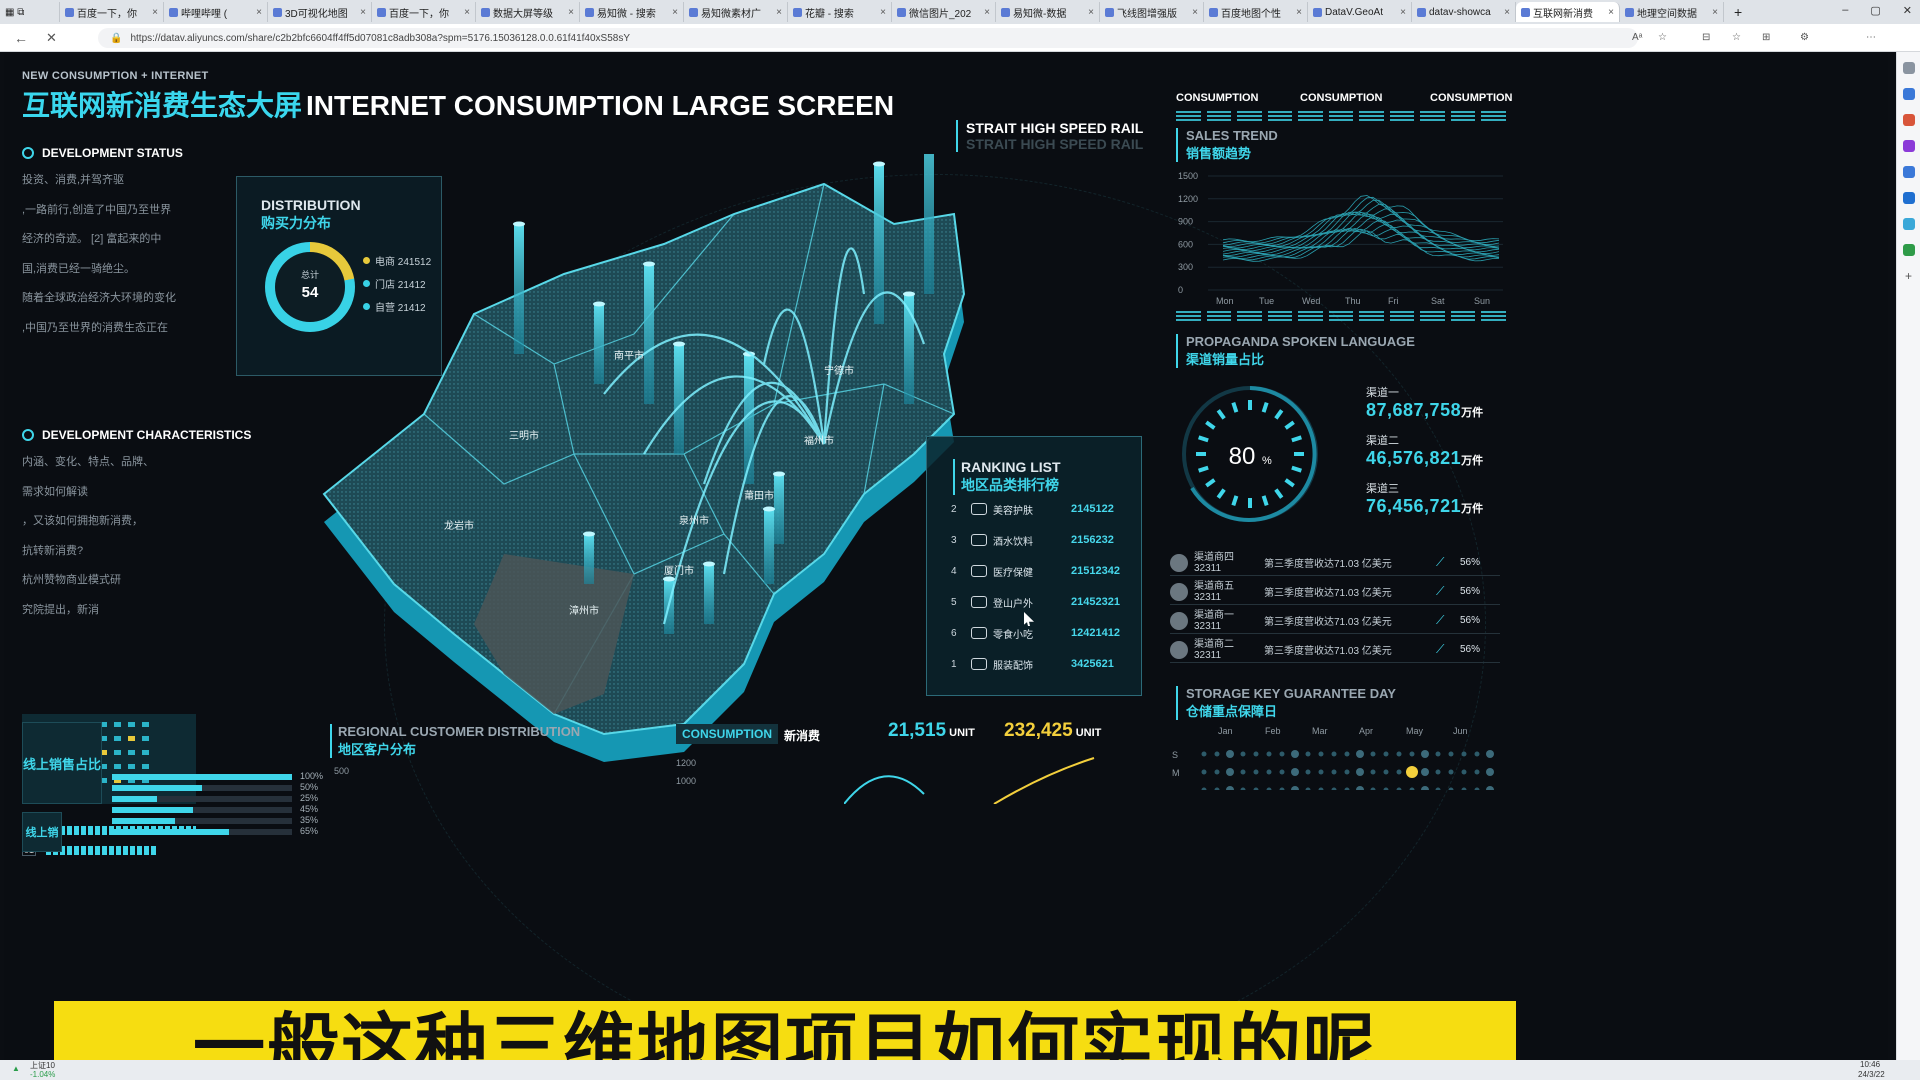 This screenshot has height=1080, width=1920. What do you see at coordinates (1341, 98) in the screenshot?
I see `consumption-head: CONSUMPTION` at bounding box center [1341, 98].